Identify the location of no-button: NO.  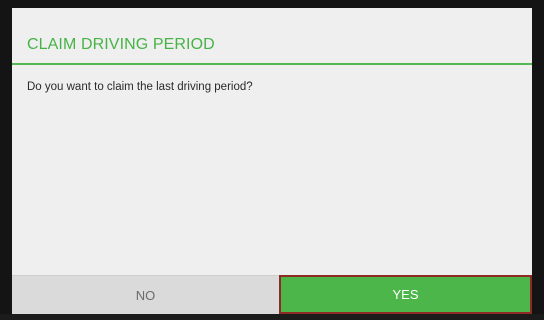
(145, 294).